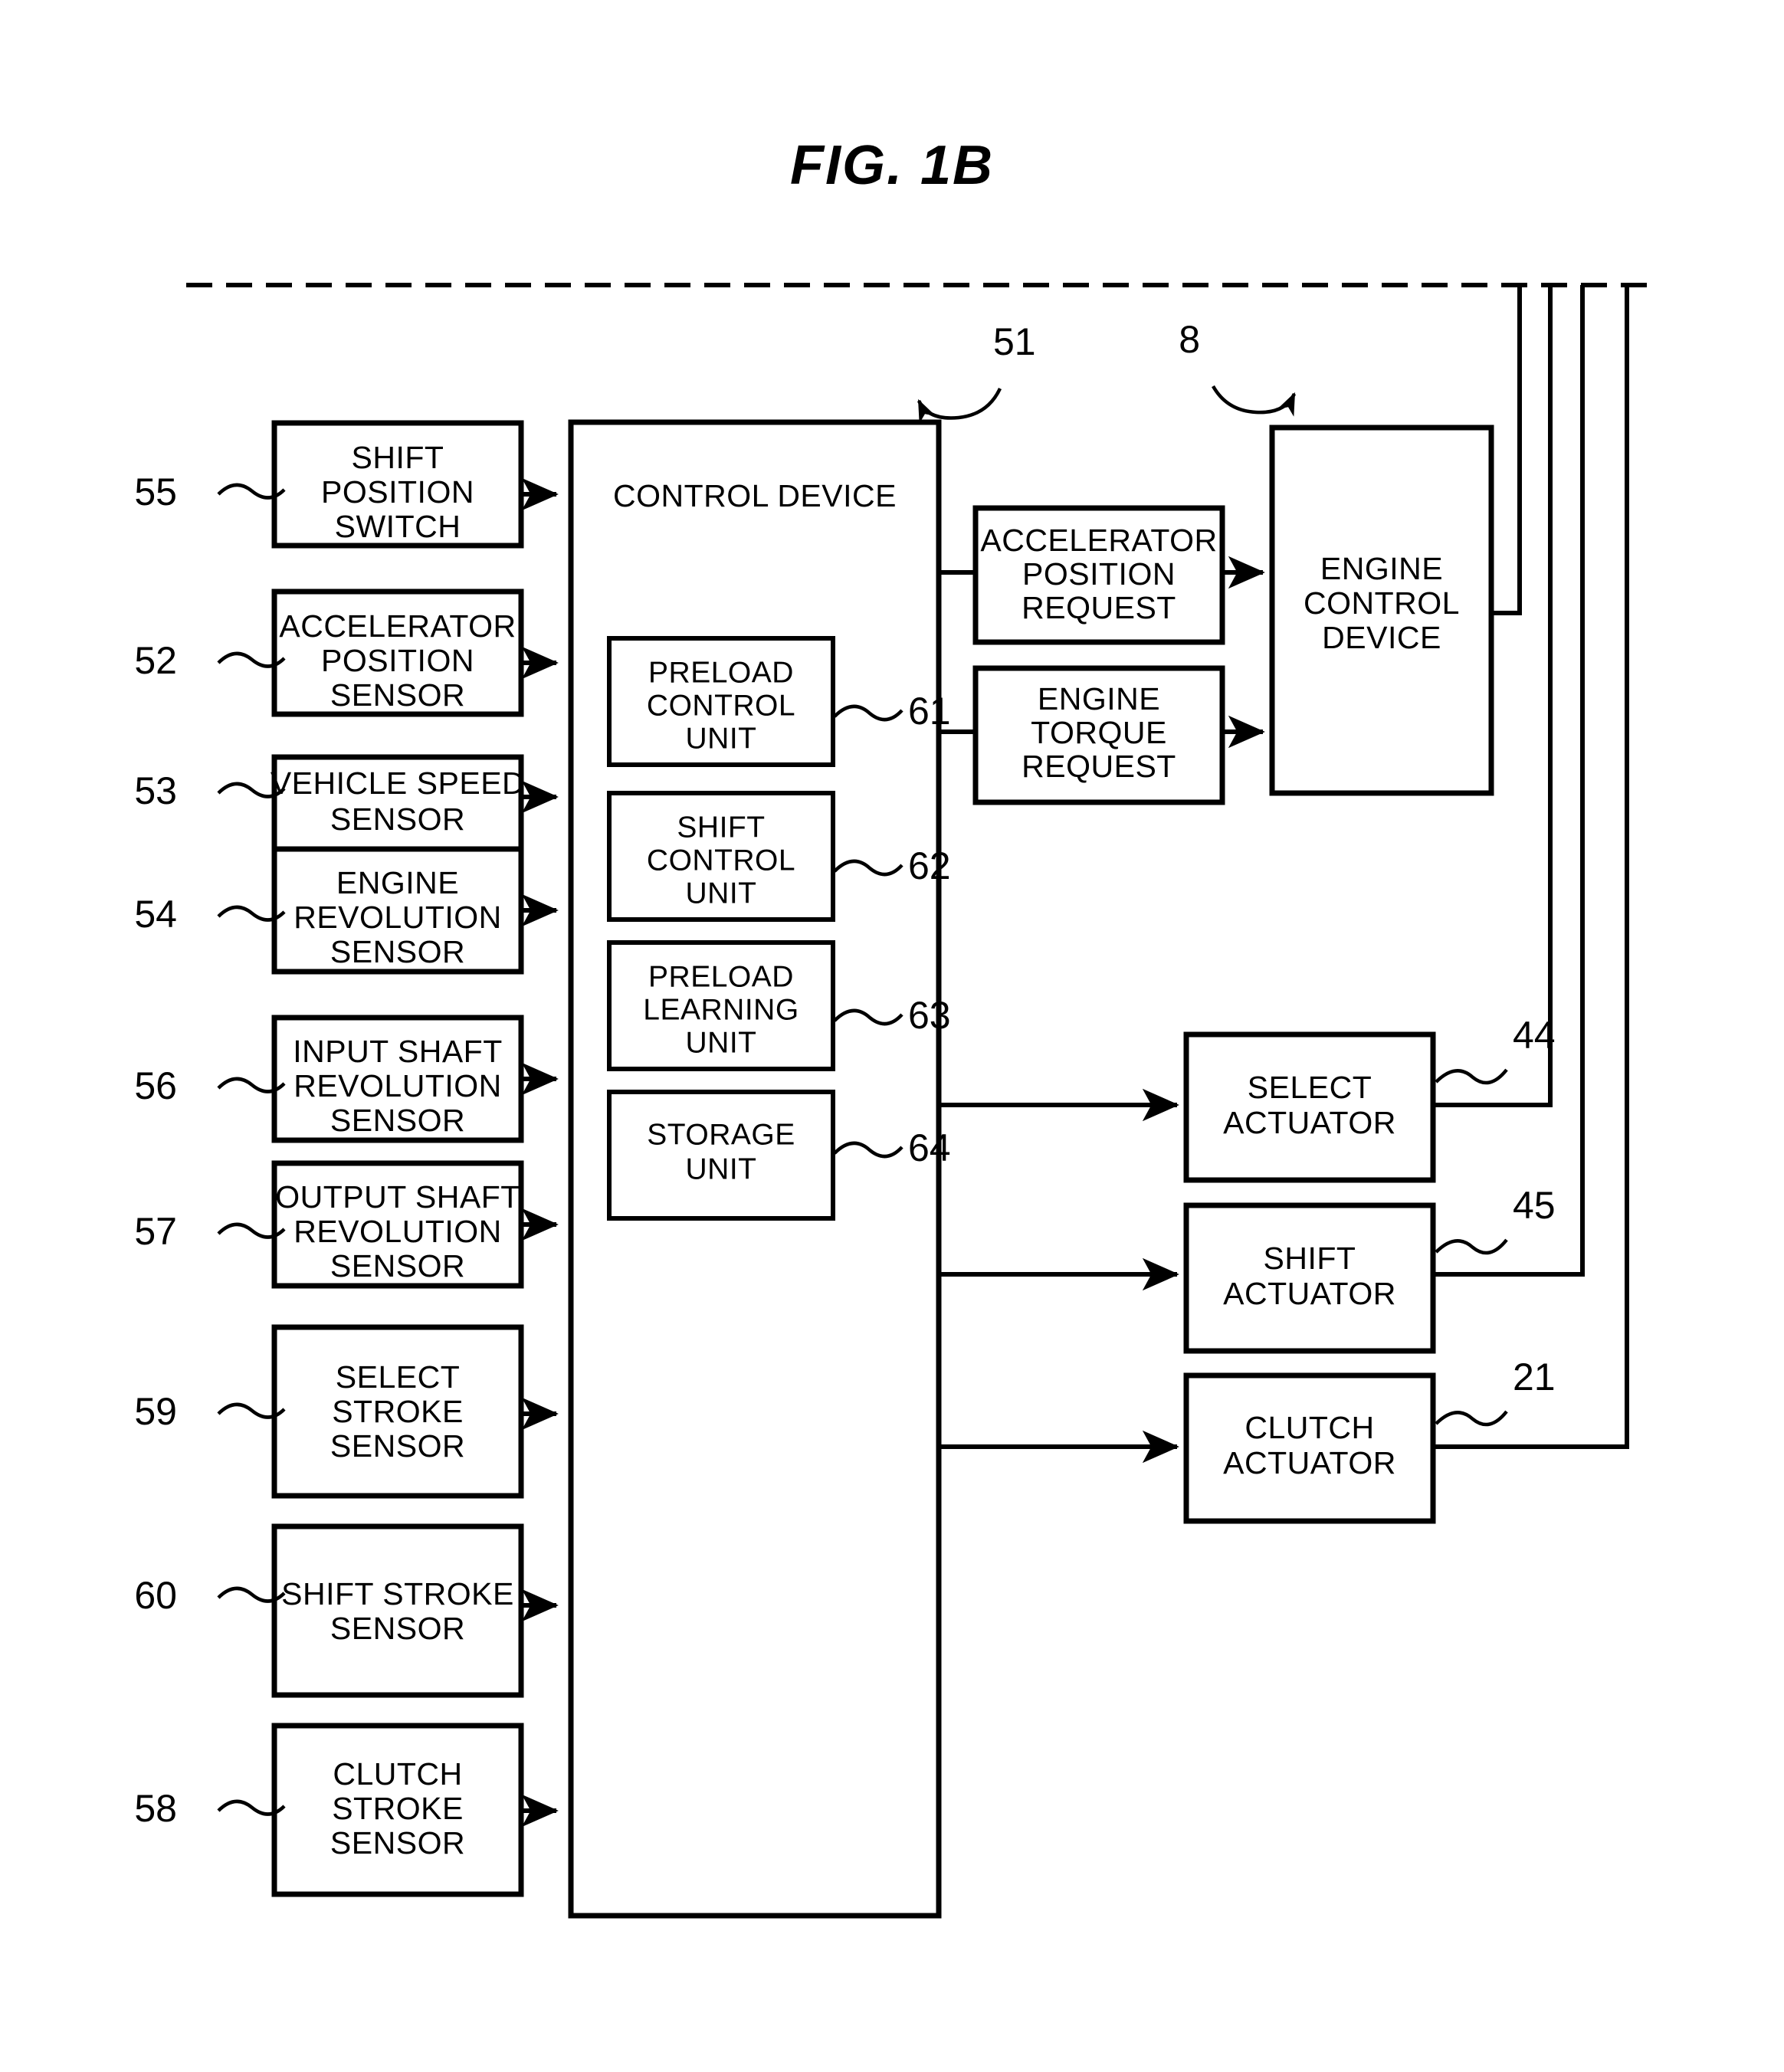 This screenshot has height=2072, width=1784. I want to click on reference-numeral: 62, so click(930, 866).